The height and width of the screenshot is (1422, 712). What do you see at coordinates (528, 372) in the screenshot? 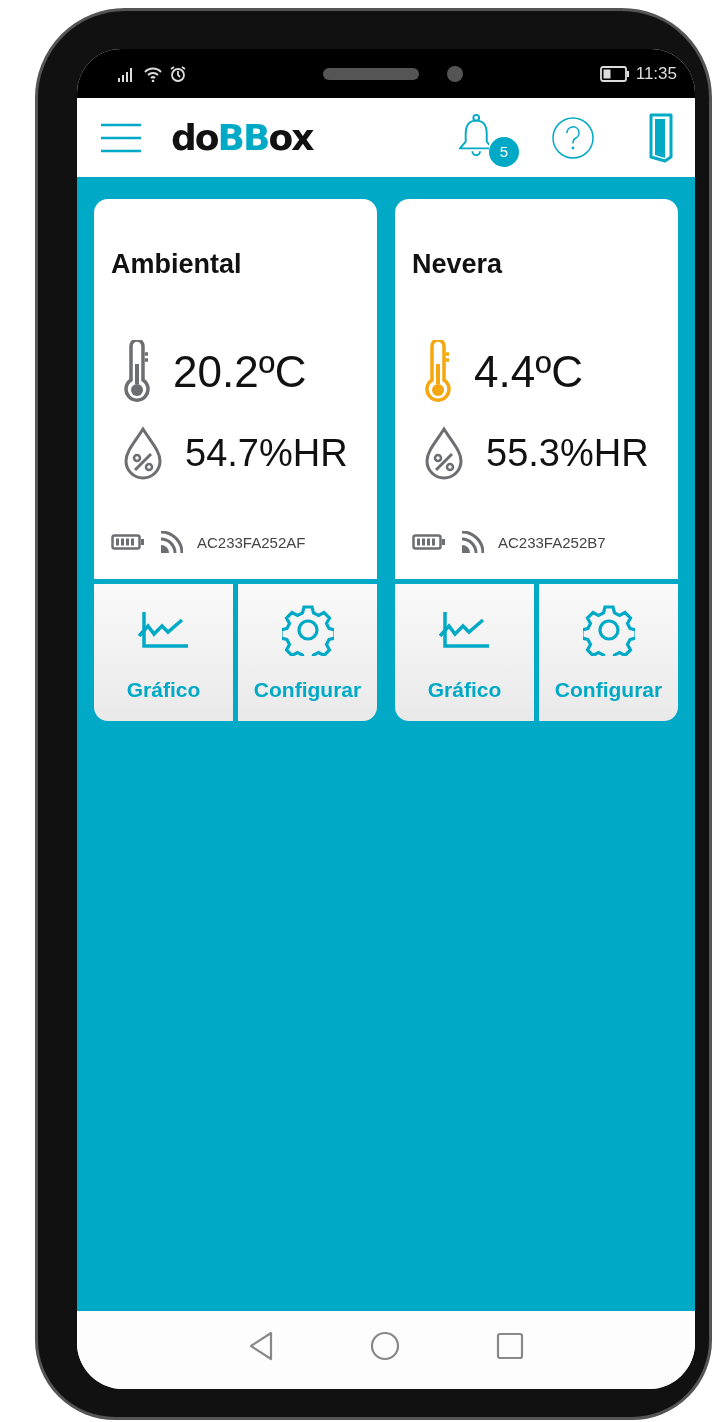
I see `temperature-reading: 4.4ºC` at bounding box center [528, 372].